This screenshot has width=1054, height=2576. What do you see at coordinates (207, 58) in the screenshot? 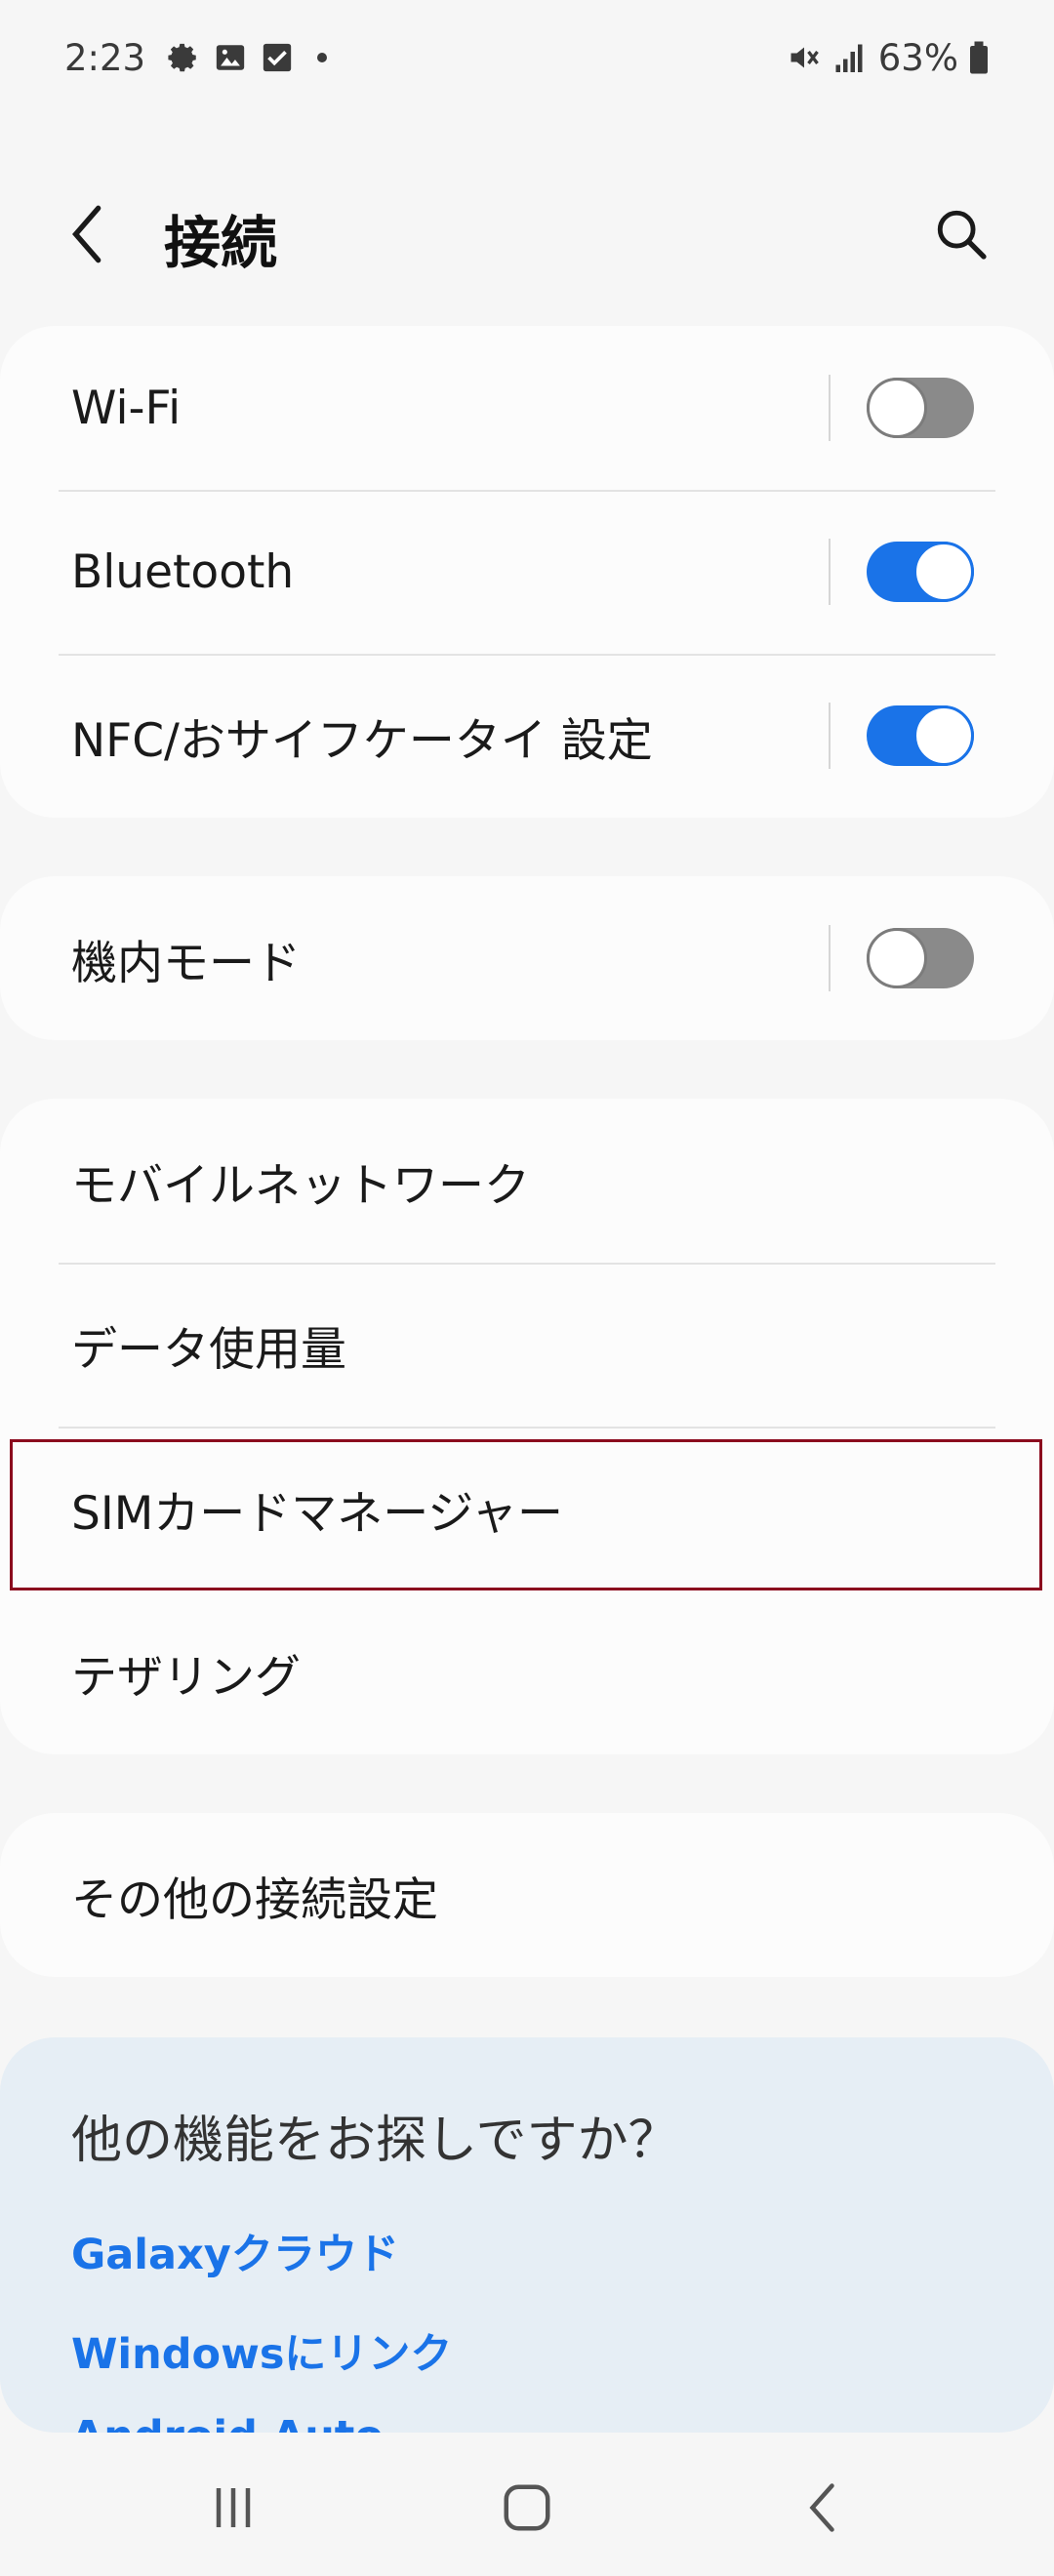
I see `status-left: 2:23` at bounding box center [207, 58].